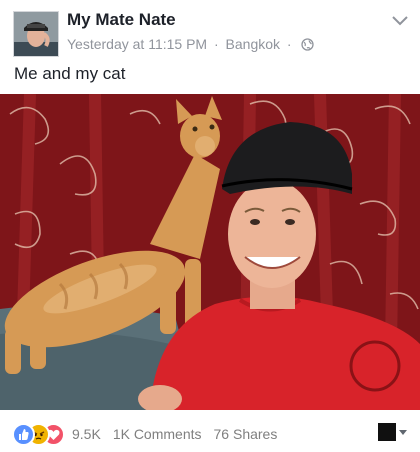 The width and height of the screenshot is (420, 452). Describe the element at coordinates (36, 34) in the screenshot. I see `author-avatar` at that location.